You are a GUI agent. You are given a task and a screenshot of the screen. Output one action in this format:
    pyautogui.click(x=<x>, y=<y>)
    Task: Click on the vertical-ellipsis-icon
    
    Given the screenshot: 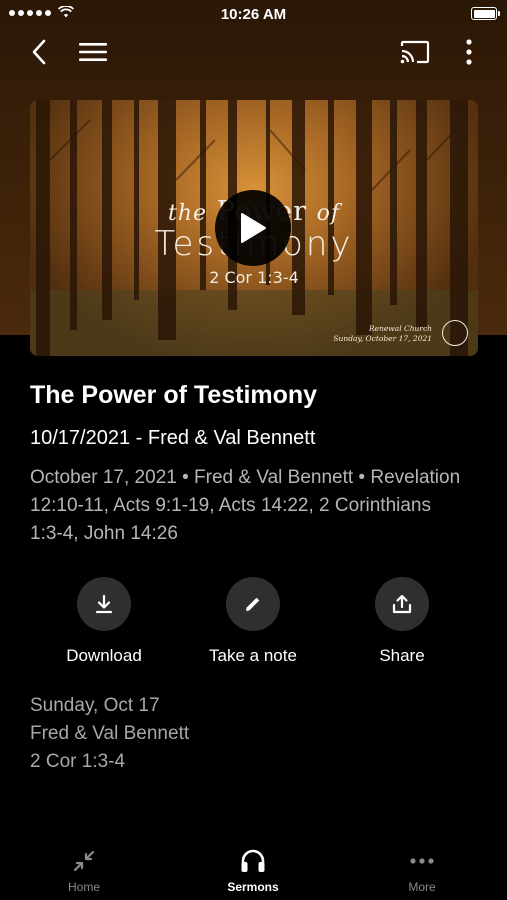 What is the action you would take?
    pyautogui.click(x=469, y=52)
    